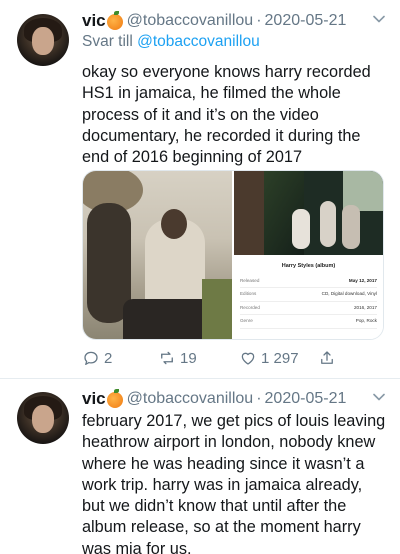  What do you see at coordinates (349, 294) in the screenshot?
I see `infobox-value: CD, Digital download, Vinyl` at bounding box center [349, 294].